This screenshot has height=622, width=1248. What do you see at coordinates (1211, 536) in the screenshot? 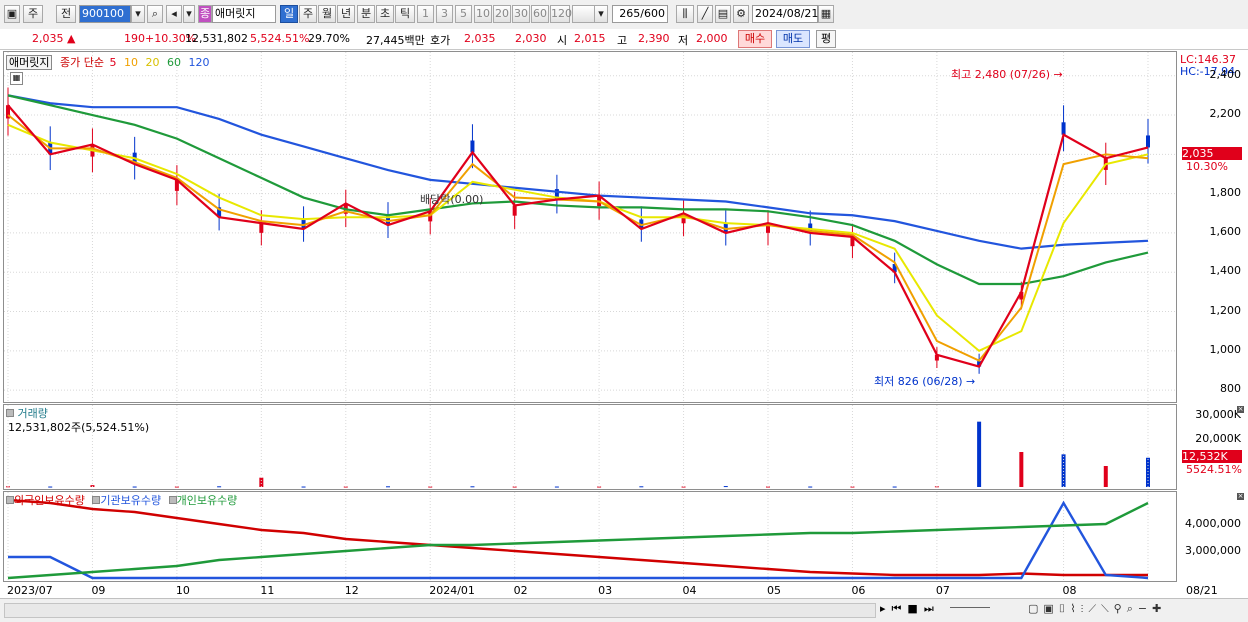
I see `holdings-y-axis: 4,000,000 3,000,000 ×` at bounding box center [1211, 536].